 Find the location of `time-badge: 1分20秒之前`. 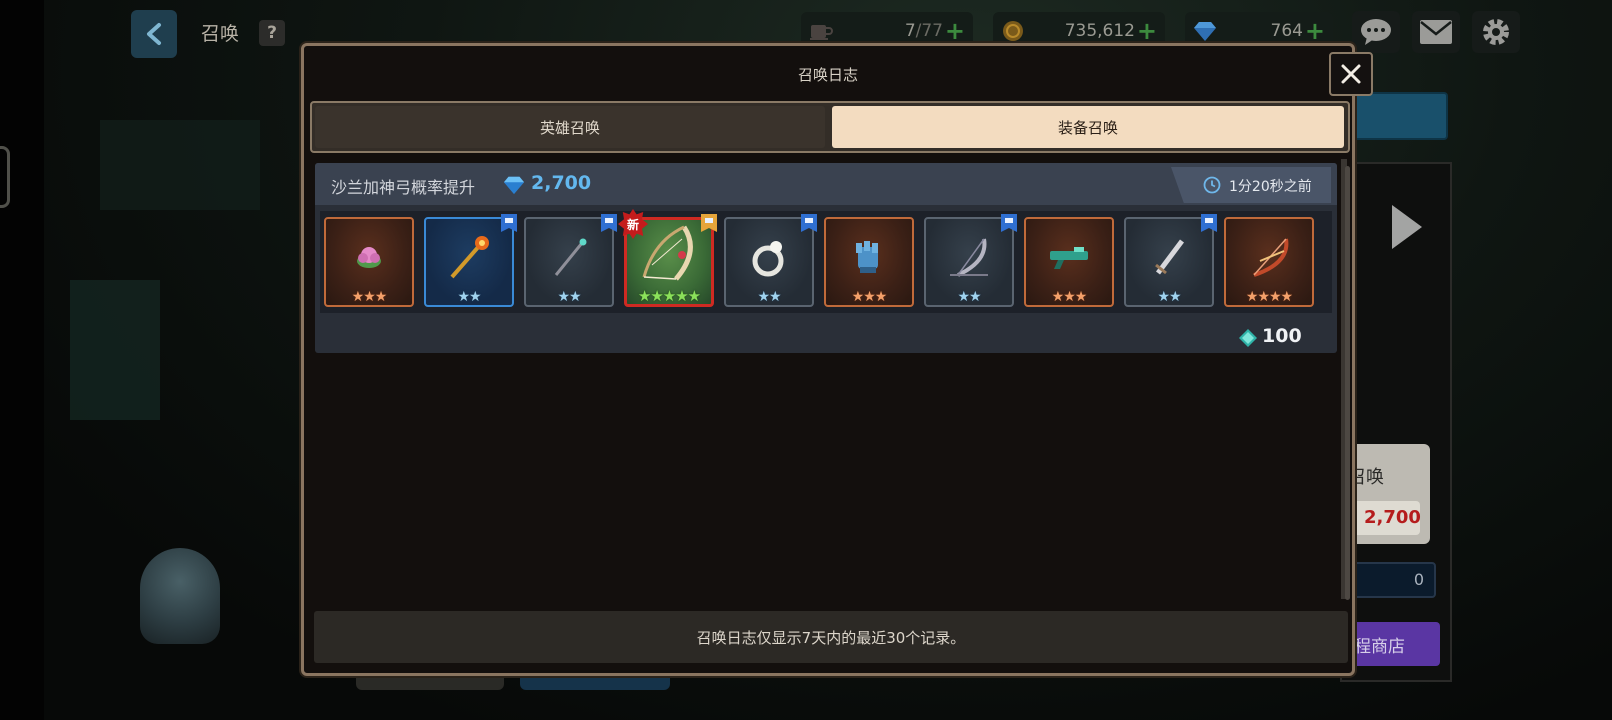

time-badge: 1分20秒之前 is located at coordinates (1251, 185).